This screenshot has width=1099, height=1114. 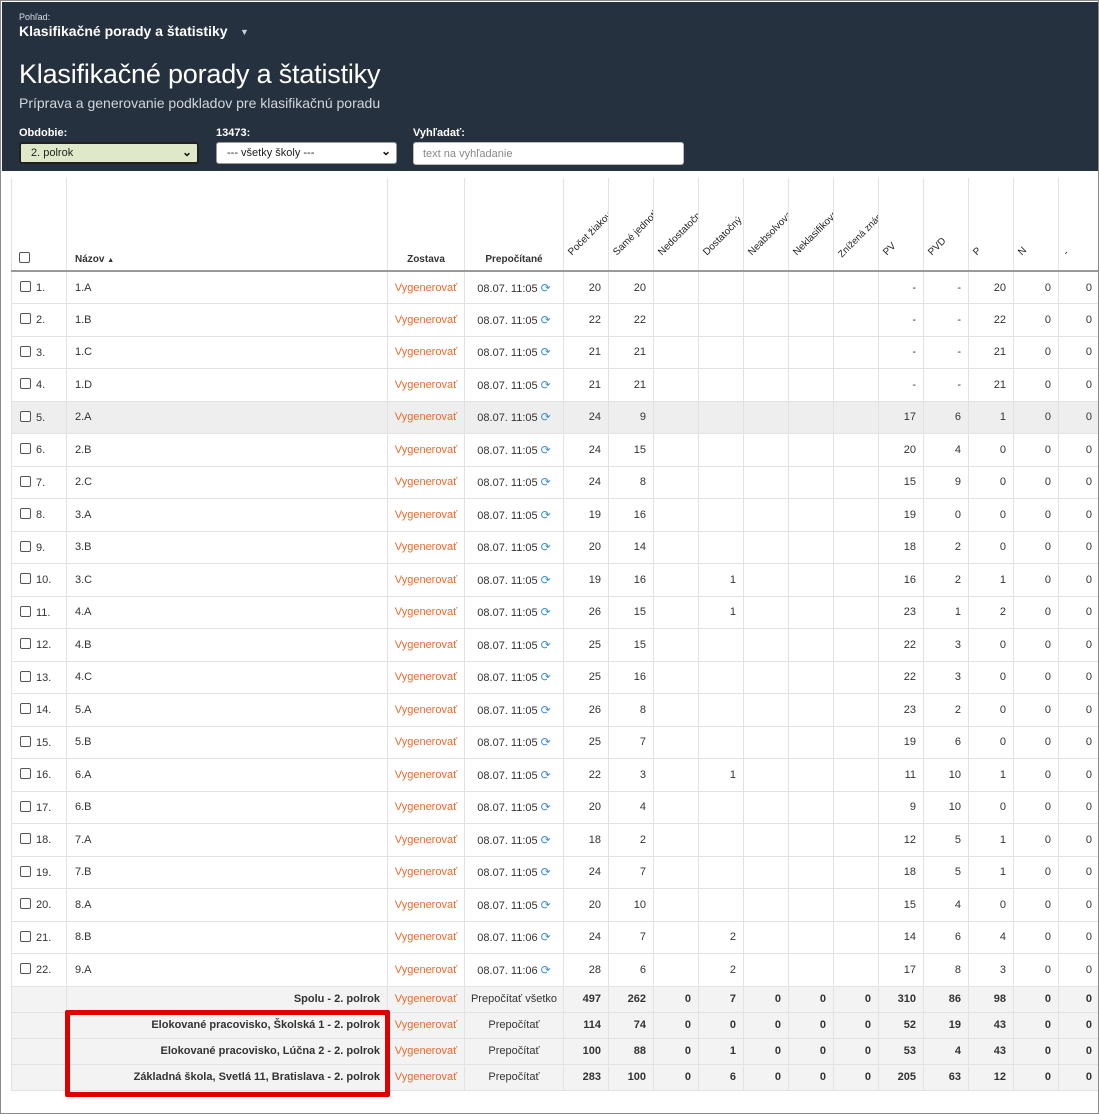 I want to click on table-row: 13. 4.C Vygenerovať 08.07. 11:05 ⟳ 25 16 22 3 0 0 0, so click(x=554, y=677).